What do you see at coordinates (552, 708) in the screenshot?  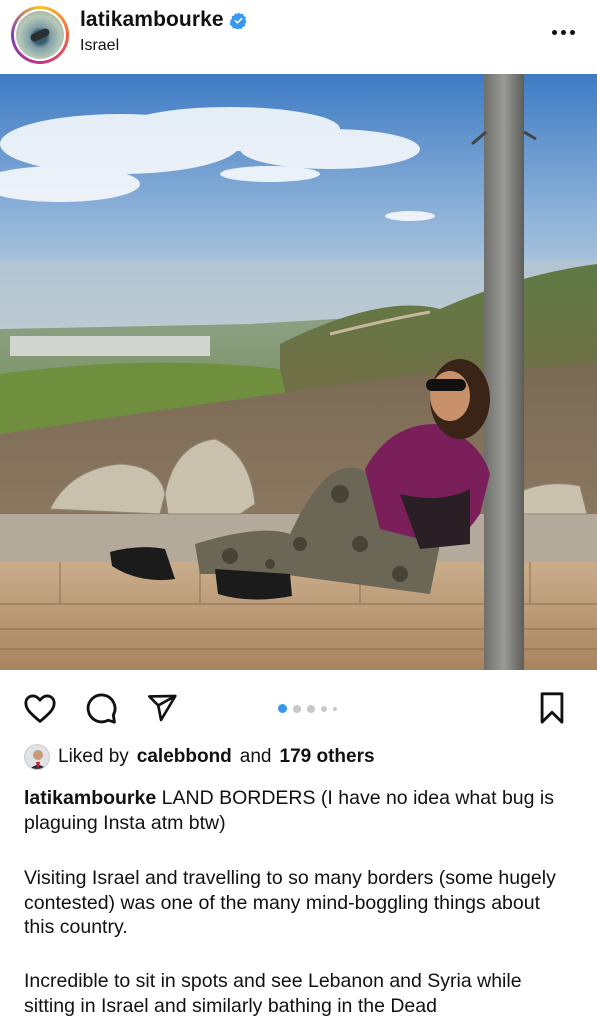 I see `bookmark-icon` at bounding box center [552, 708].